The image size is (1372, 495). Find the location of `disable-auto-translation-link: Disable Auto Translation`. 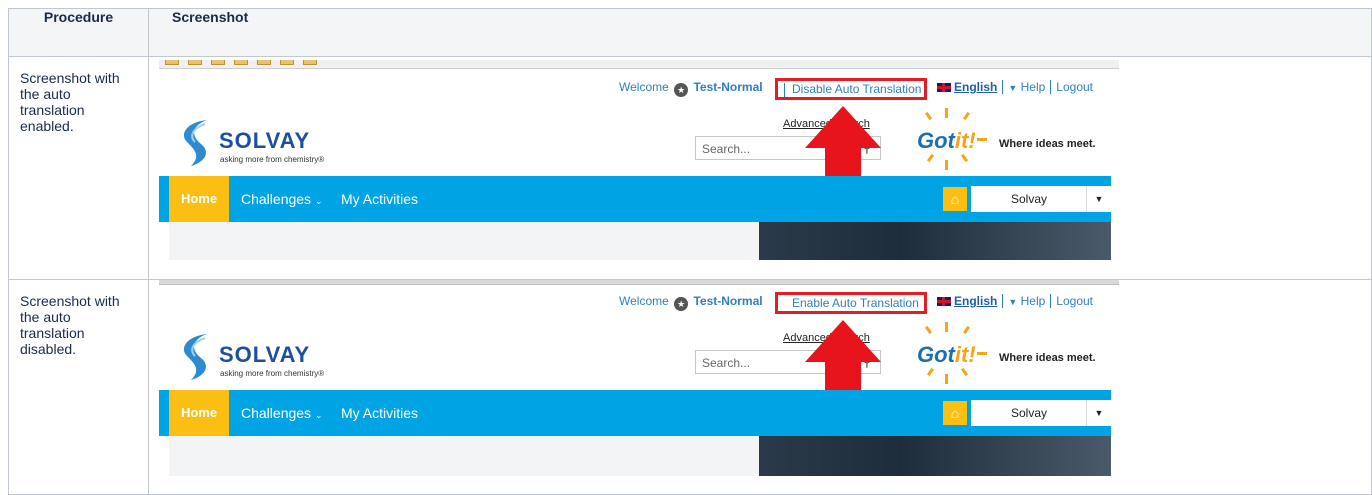

disable-auto-translation-link: Disable Auto Translation is located at coordinates (856, 89).